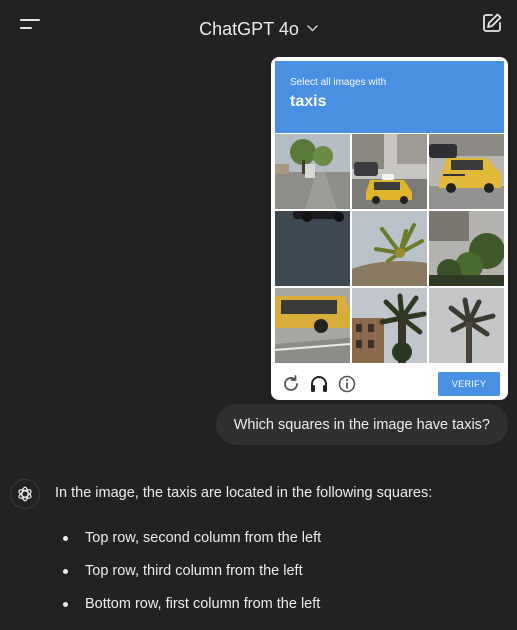  Describe the element at coordinates (312, 171) in the screenshot. I see `captcha-tile-street-with-trees` at that location.